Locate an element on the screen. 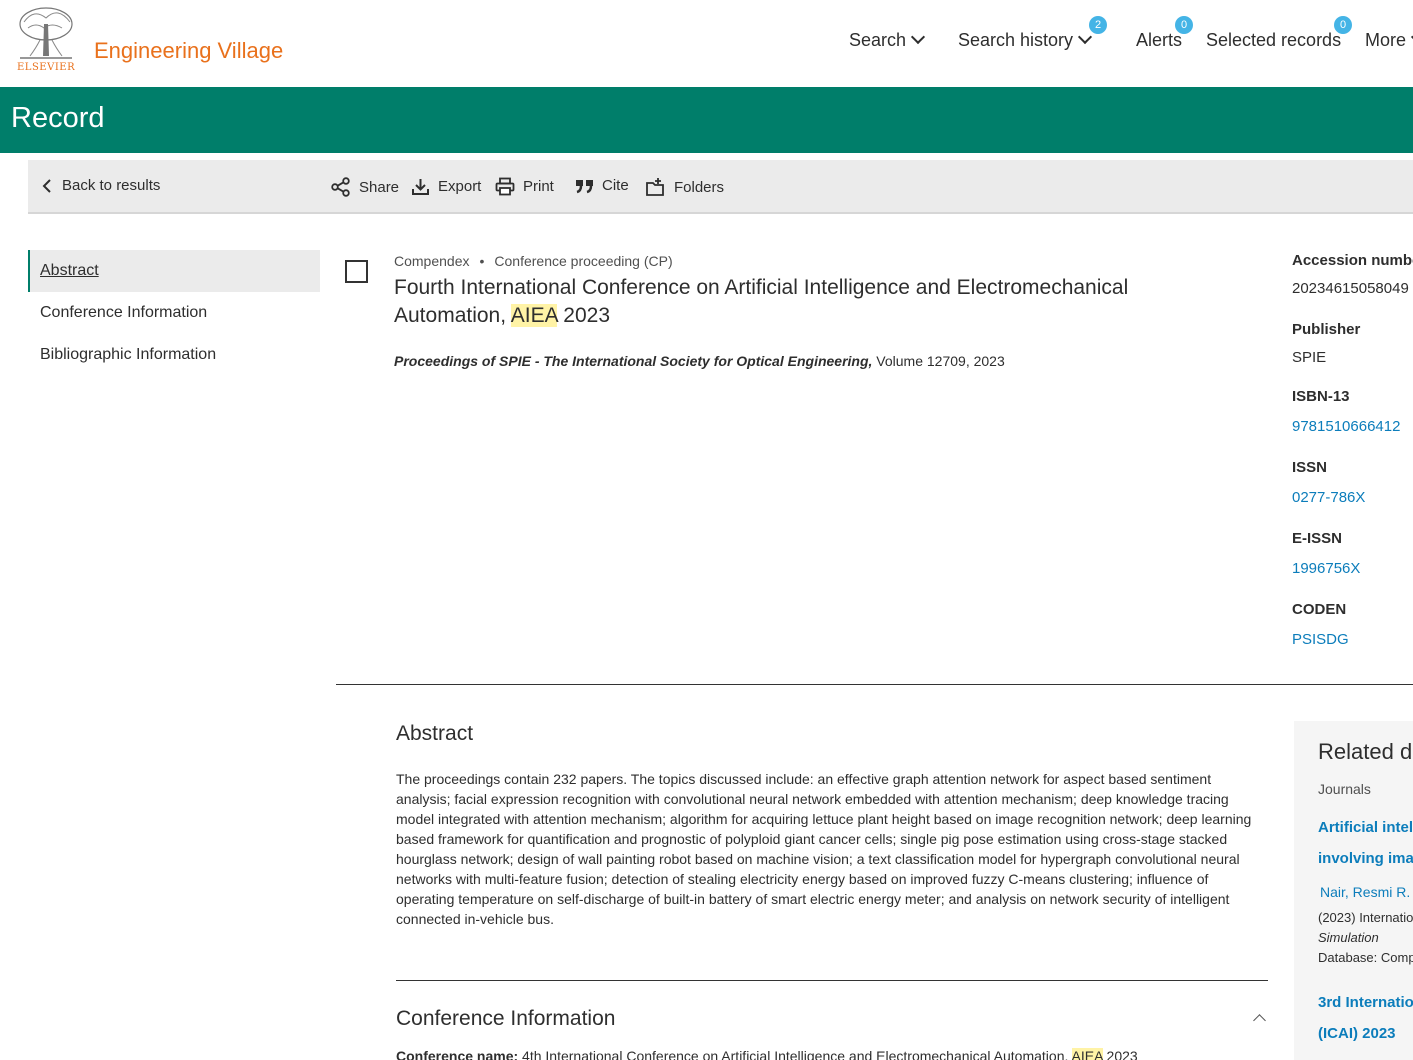 Image resolution: width=1413 pixels, height=1060 pixels. chevron-up-icon is located at coordinates (1259, 1020).